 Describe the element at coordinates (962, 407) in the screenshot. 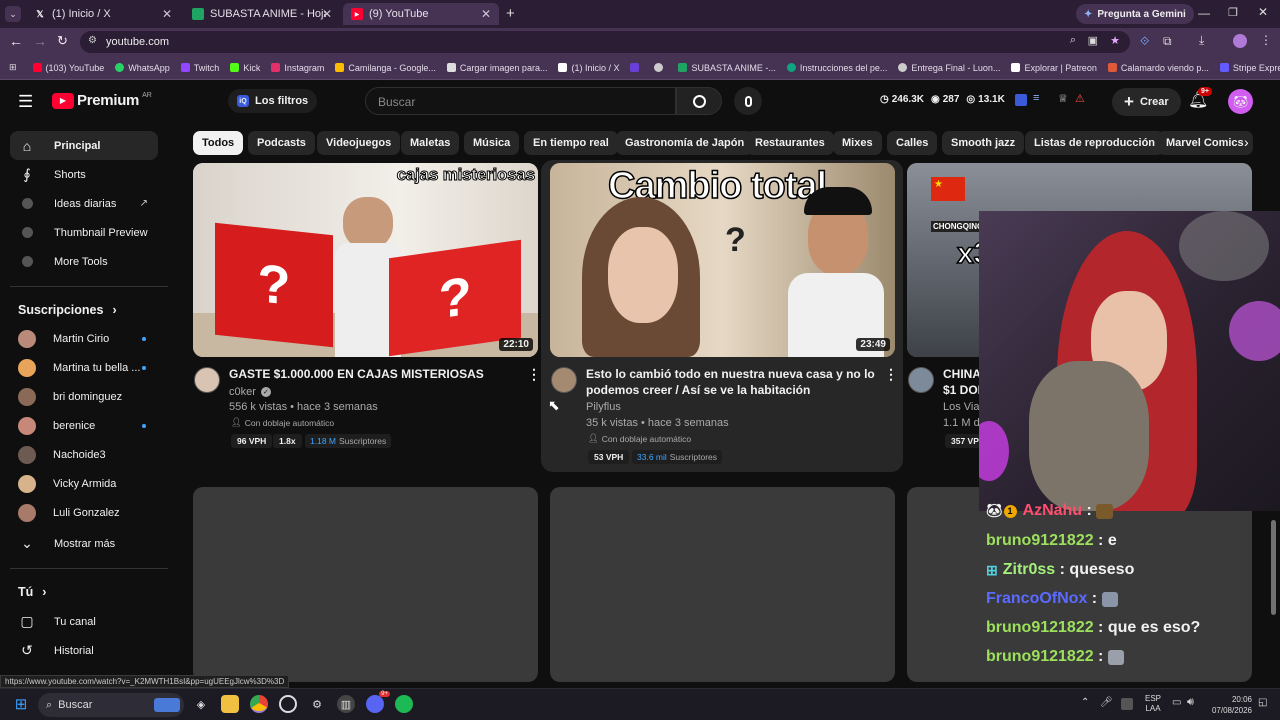

I see `channel-name: Los Viaj` at that location.